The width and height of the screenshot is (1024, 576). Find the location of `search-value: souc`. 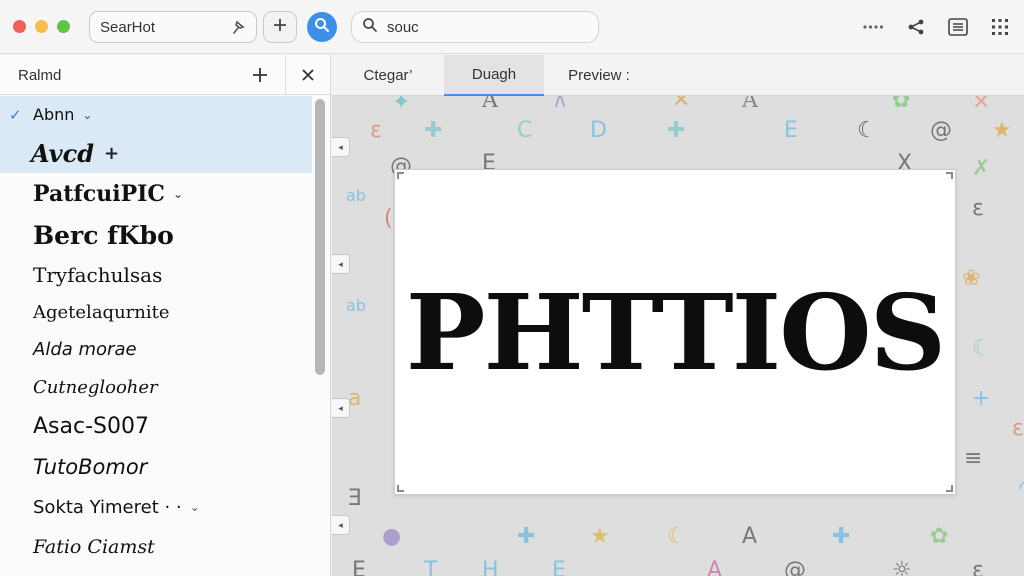

search-value: souc is located at coordinates (403, 27).